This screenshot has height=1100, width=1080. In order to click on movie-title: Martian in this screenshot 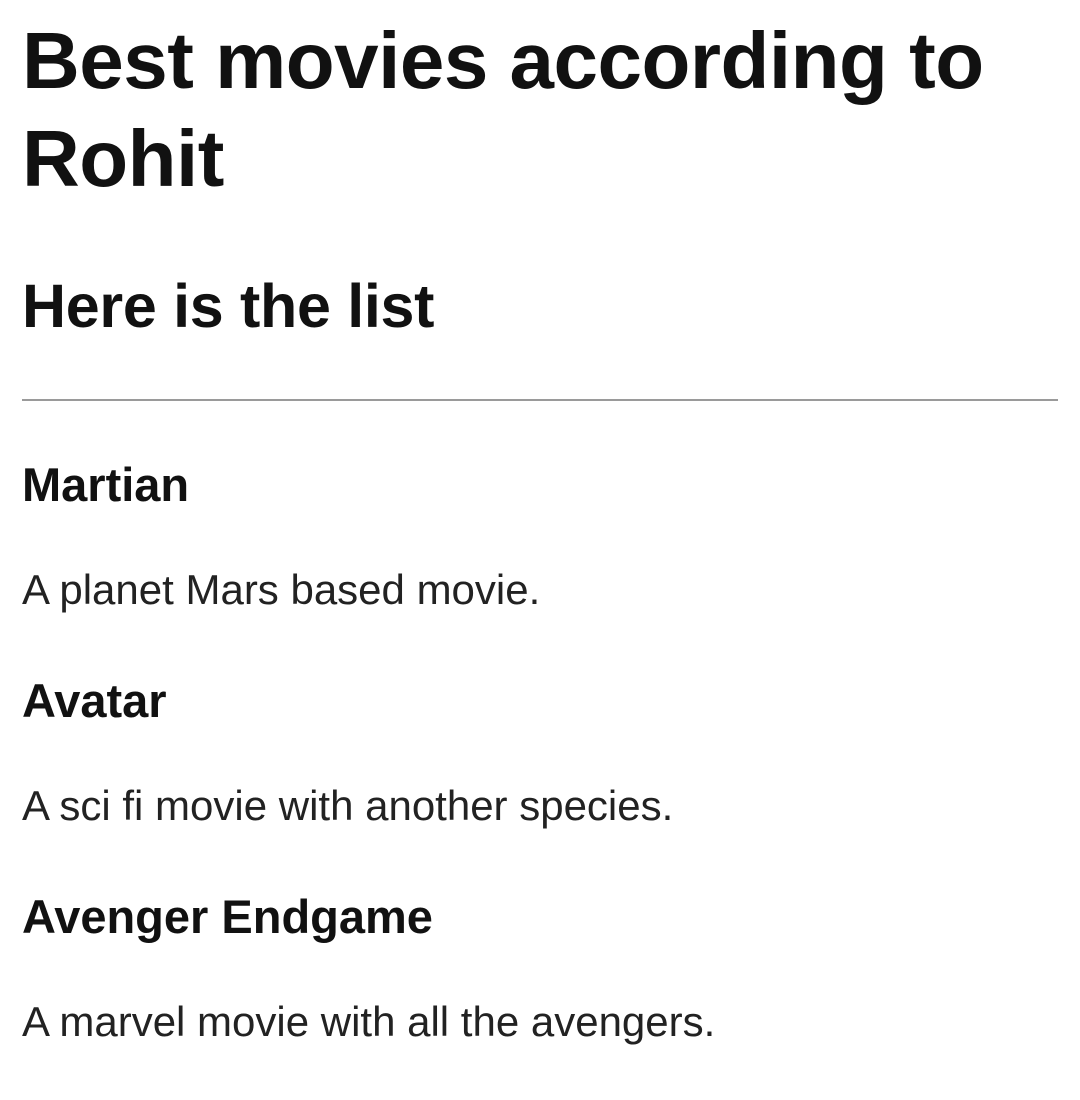, I will do `click(106, 484)`.